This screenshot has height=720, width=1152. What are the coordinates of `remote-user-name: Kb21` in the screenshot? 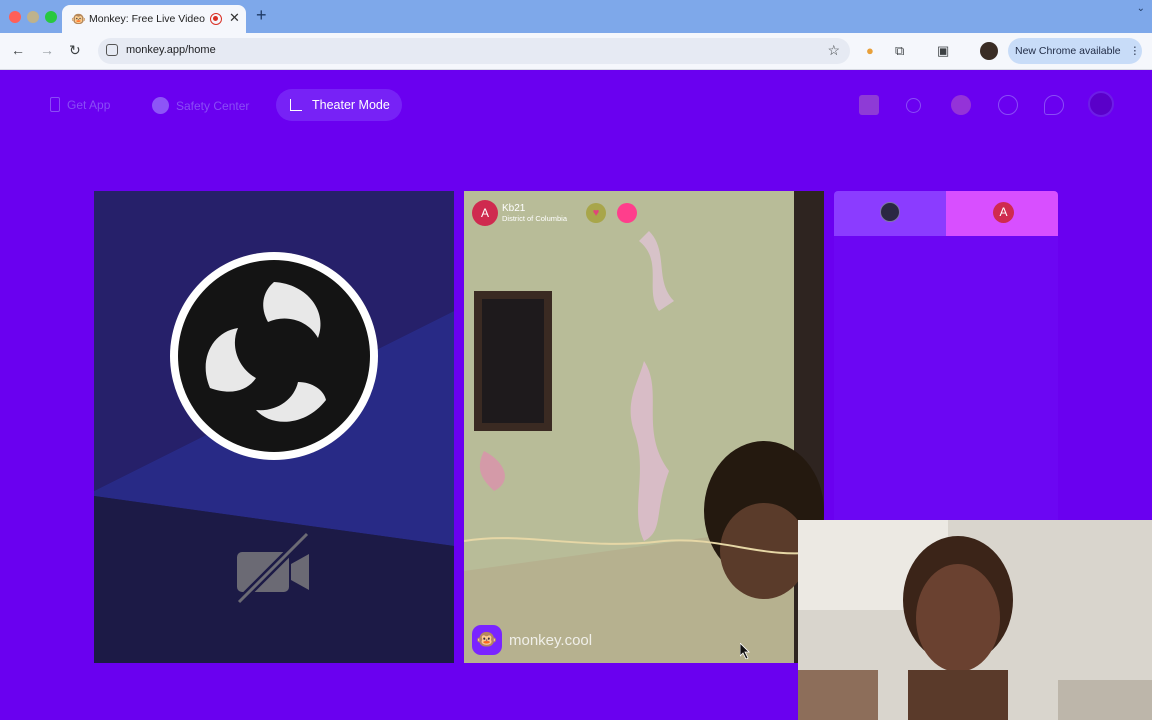 It's located at (514, 208).